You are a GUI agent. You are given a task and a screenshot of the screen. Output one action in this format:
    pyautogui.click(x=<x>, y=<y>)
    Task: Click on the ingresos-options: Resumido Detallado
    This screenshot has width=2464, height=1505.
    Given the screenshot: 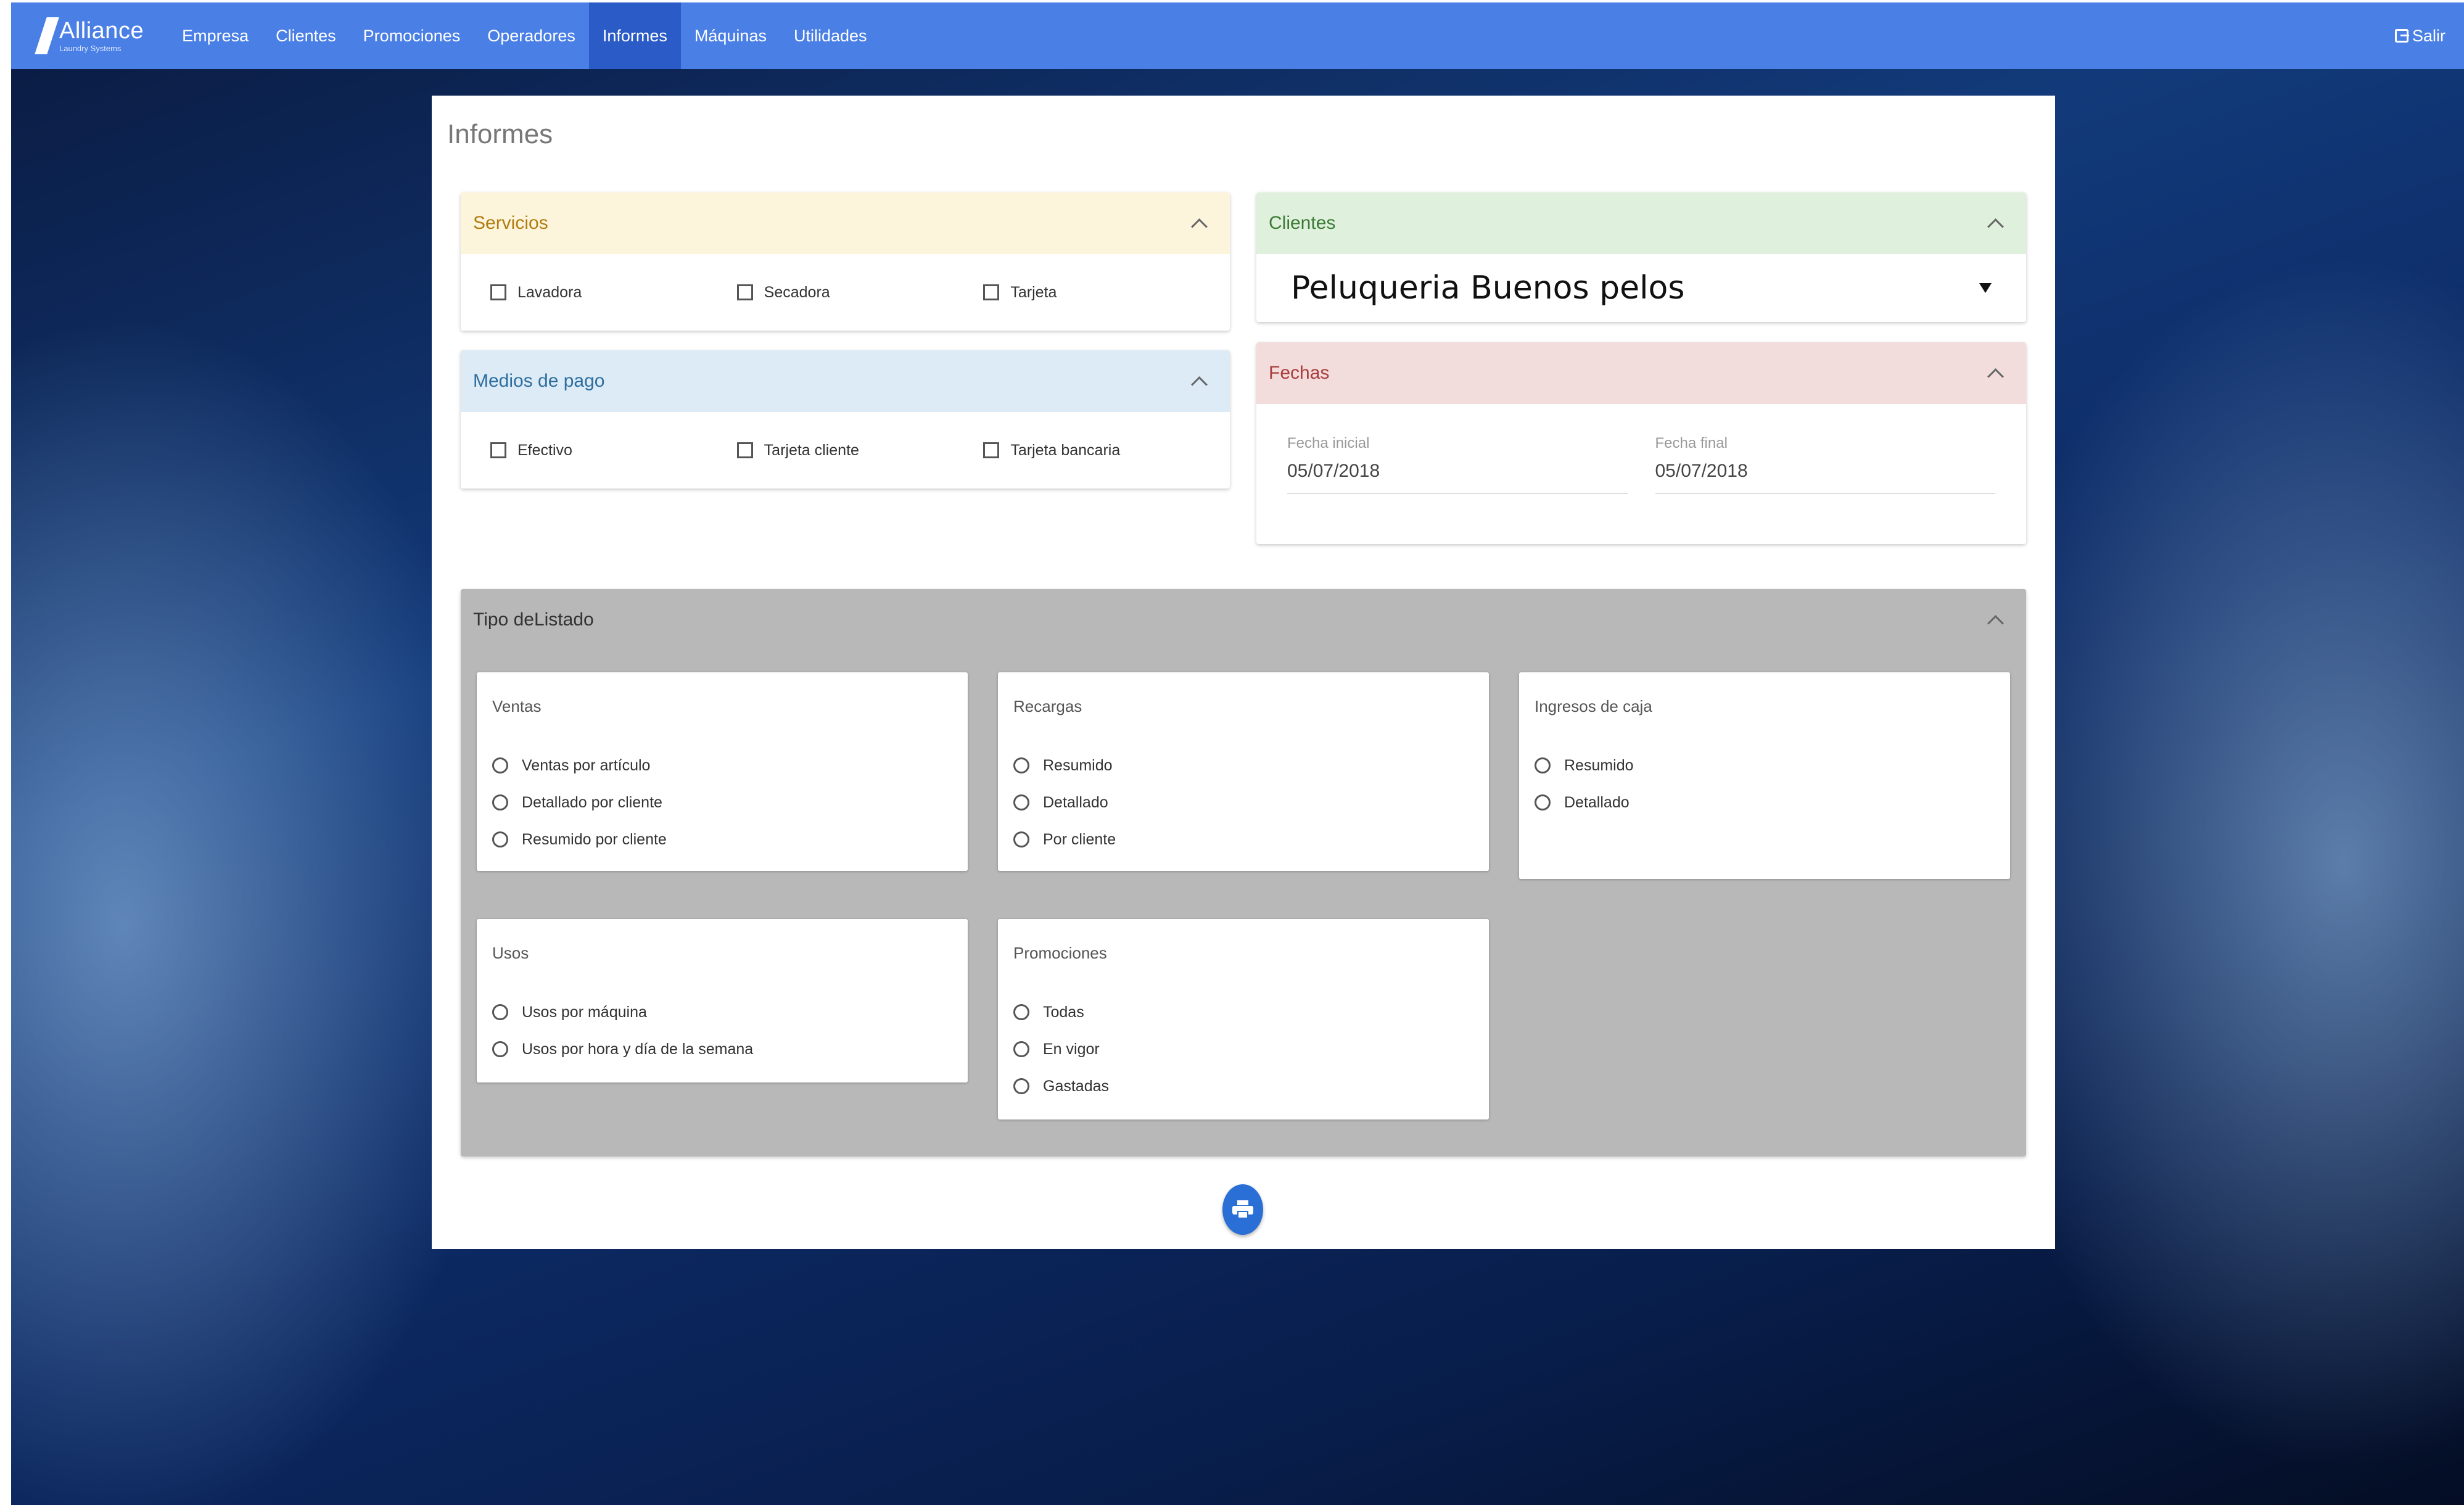 What is the action you would take?
    pyautogui.click(x=1765, y=768)
    